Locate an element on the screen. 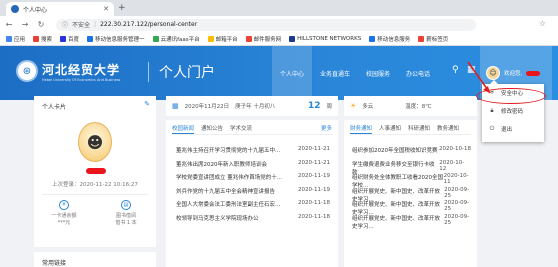  list-item: 学生缴费退费业务移交至银行卡收款 2020-10-12 is located at coordinates (411, 168).